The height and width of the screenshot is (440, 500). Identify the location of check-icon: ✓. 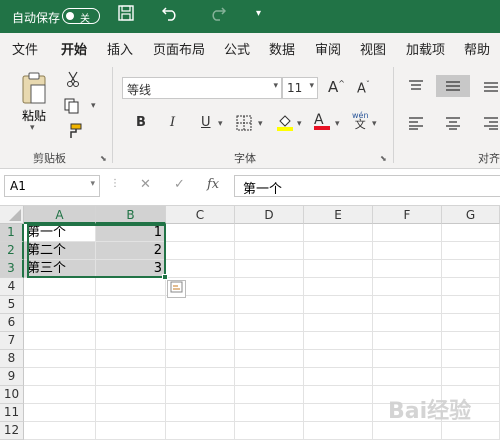
(179, 184).